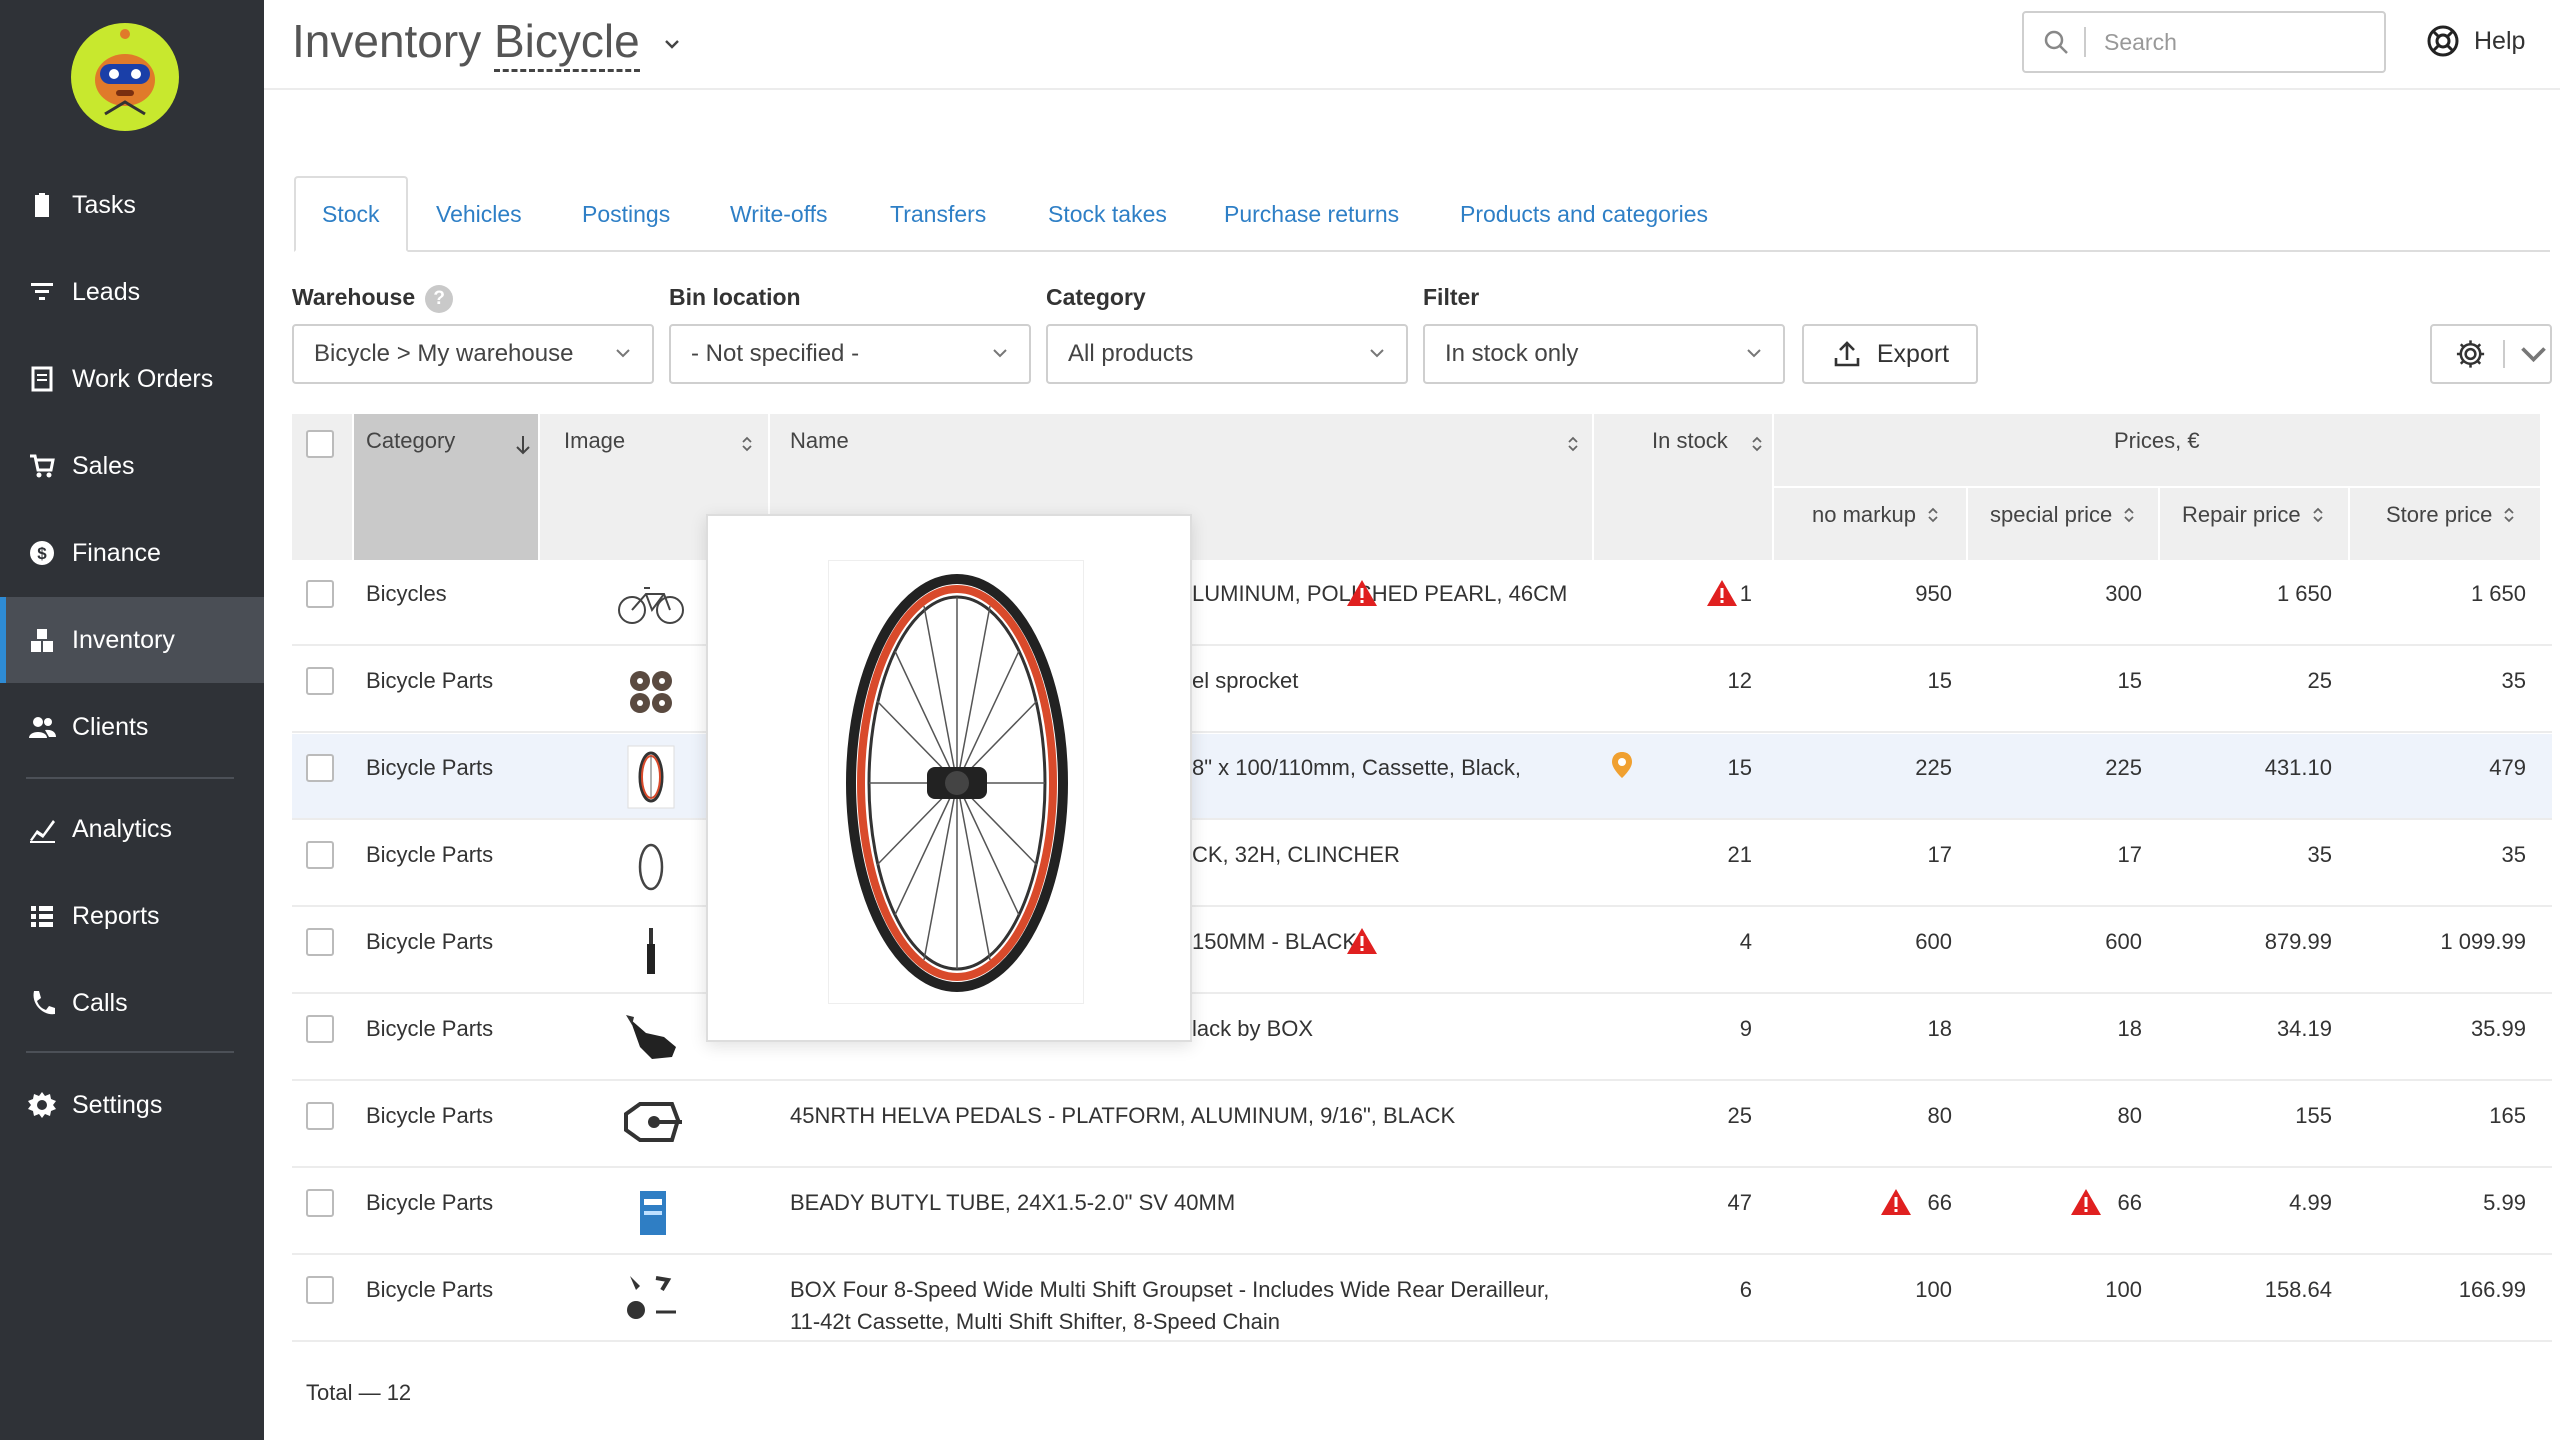 Image resolution: width=2560 pixels, height=1440 pixels. What do you see at coordinates (479, 214) in the screenshot?
I see `tab-vehicles: Vehicles` at bounding box center [479, 214].